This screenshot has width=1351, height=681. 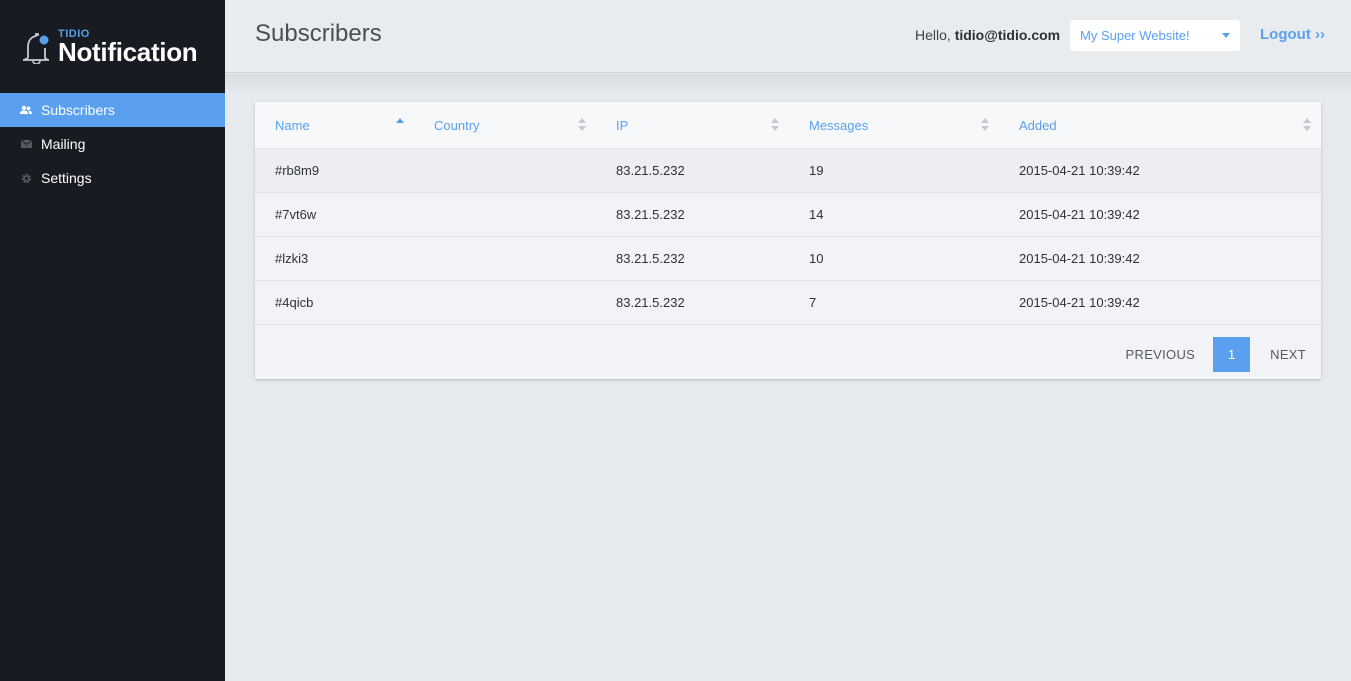 I want to click on column-label: IP, so click(x=622, y=125).